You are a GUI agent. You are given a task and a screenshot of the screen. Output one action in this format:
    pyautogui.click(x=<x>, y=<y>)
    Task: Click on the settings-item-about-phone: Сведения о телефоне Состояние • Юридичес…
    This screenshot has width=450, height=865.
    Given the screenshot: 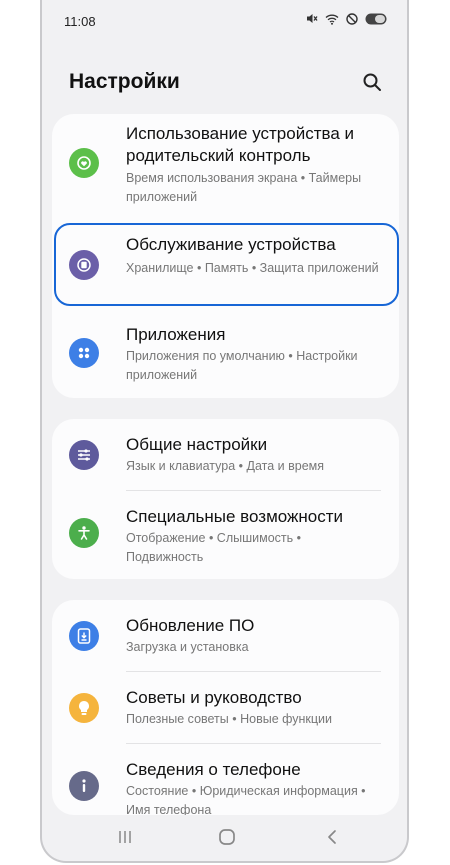 What is the action you would take?
    pyautogui.click(x=225, y=779)
    